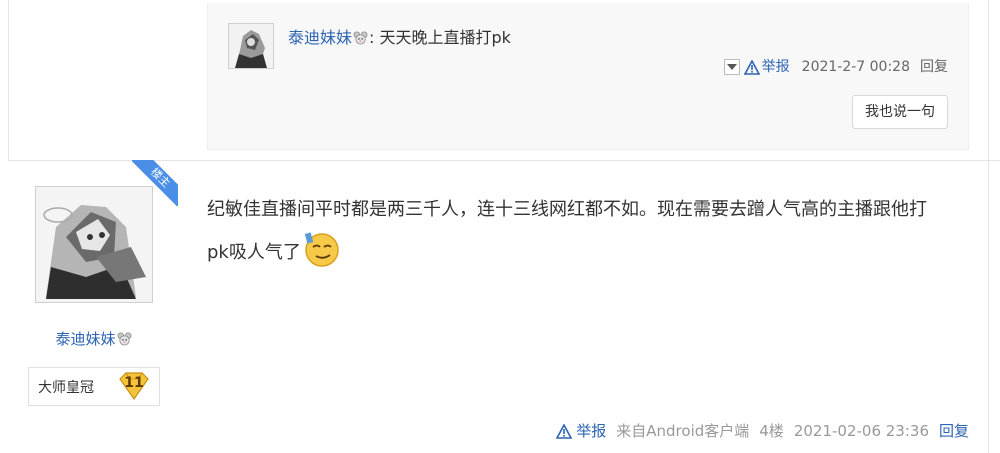 This screenshot has width=1000, height=453. I want to click on level-badge: 11, so click(134, 386).